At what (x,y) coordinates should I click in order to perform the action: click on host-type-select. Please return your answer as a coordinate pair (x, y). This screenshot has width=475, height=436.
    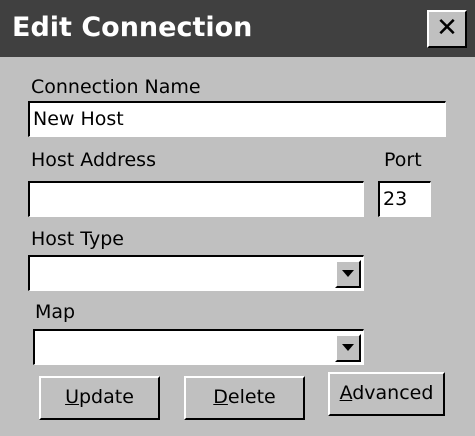
    Looking at the image, I should click on (196, 273).